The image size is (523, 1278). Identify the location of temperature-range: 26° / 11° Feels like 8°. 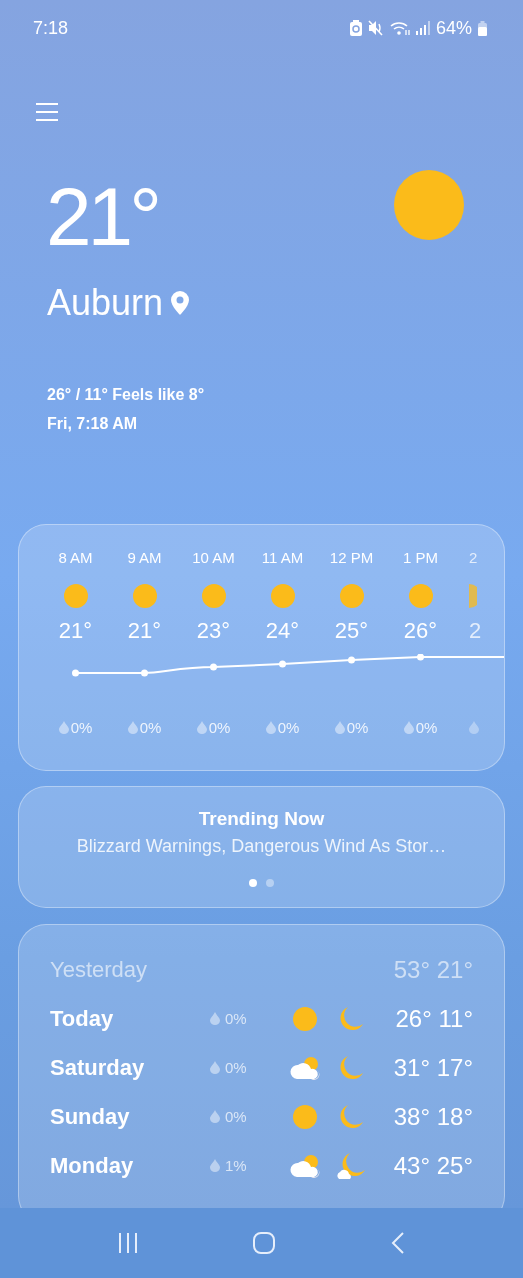
(126, 395).